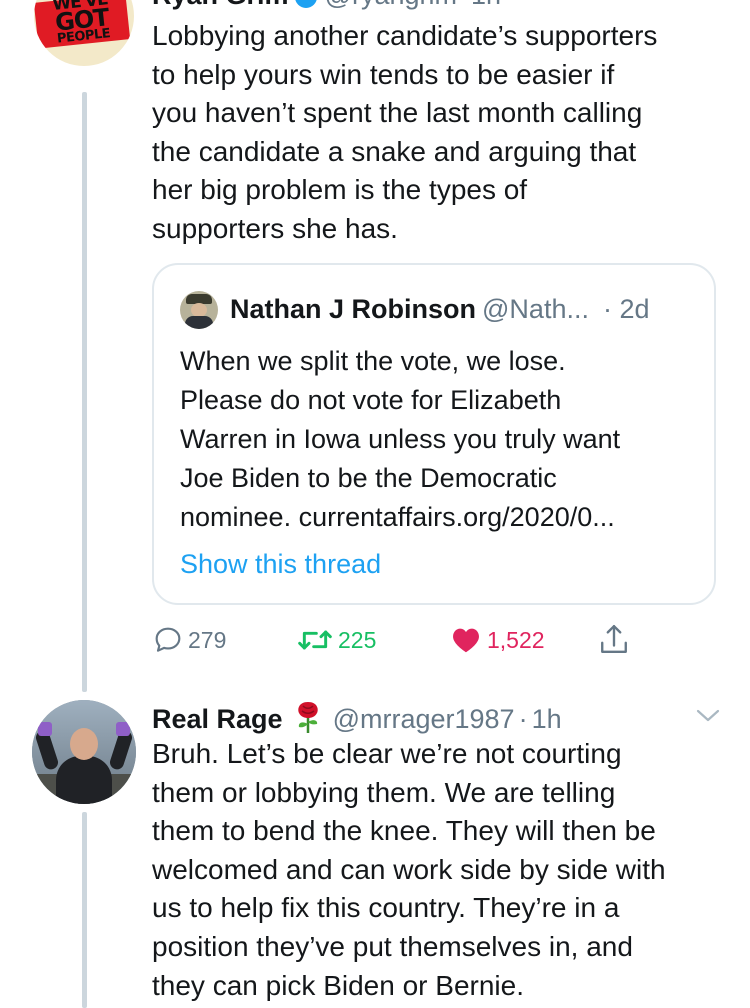  Describe the element at coordinates (391, 5) in the screenshot. I see `author-handle: @ryangrim` at that location.